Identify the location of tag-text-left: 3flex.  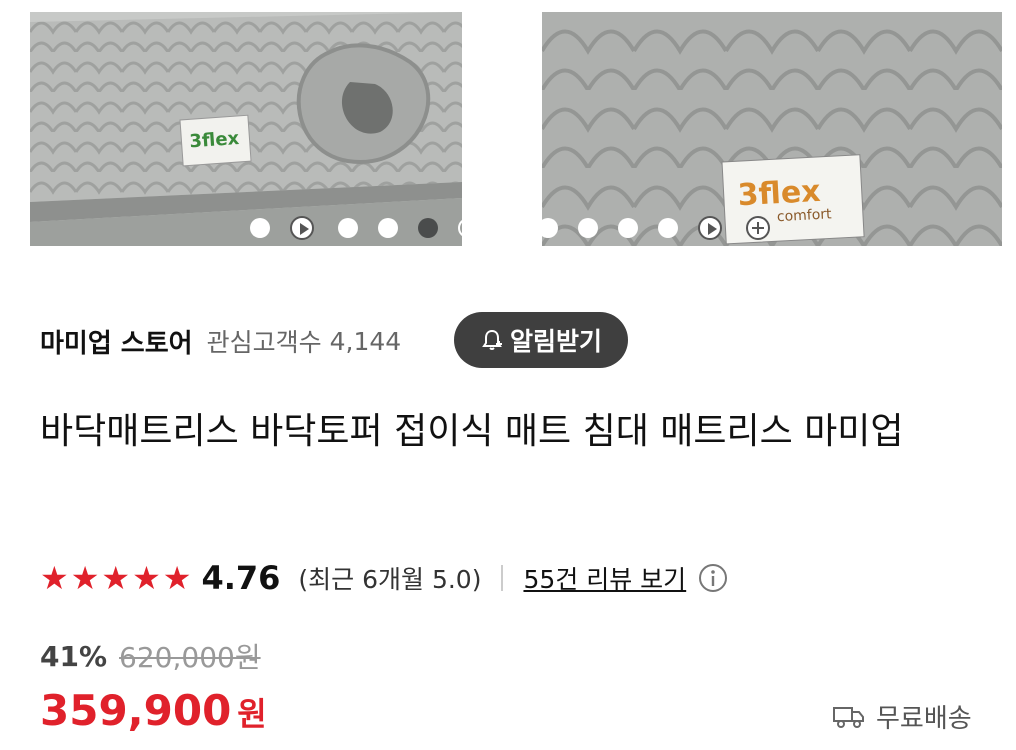
(214, 140).